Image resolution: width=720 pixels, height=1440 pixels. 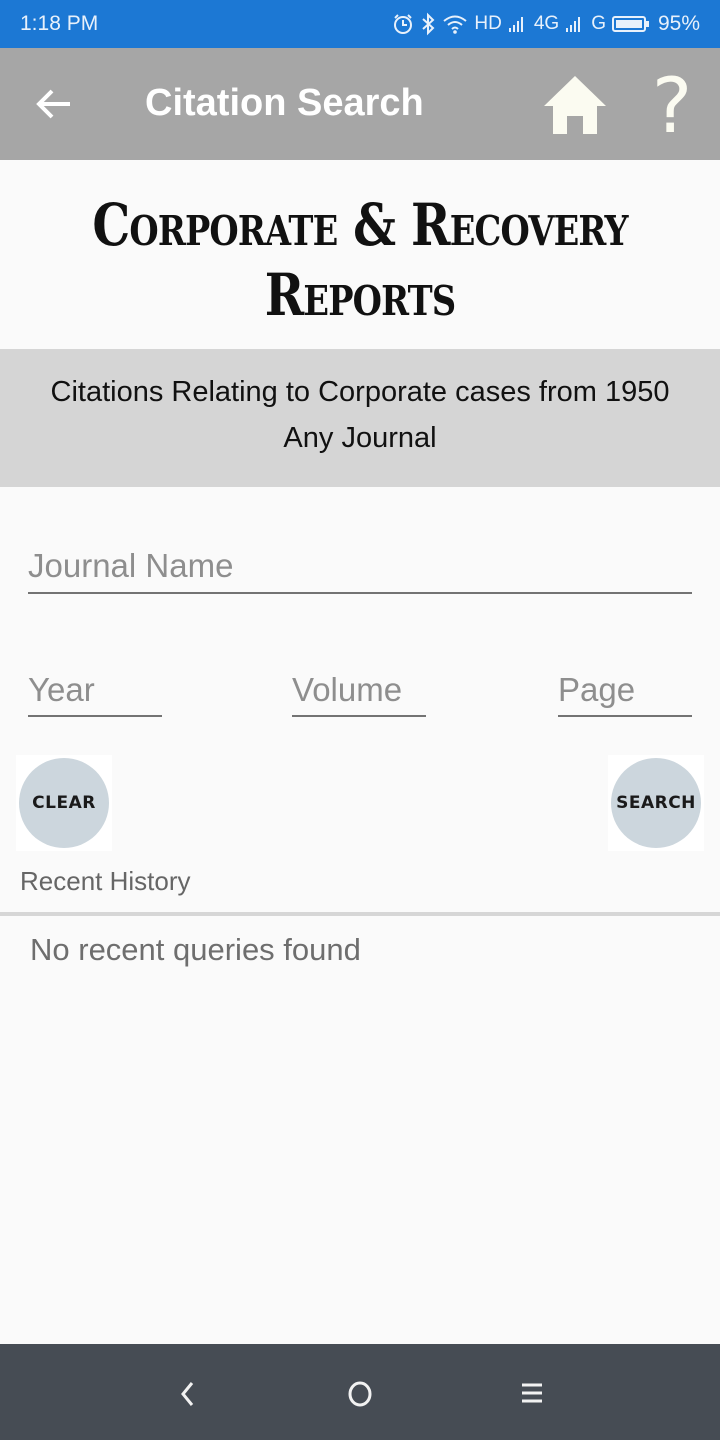 I want to click on circle-home-icon, so click(x=360, y=1394).